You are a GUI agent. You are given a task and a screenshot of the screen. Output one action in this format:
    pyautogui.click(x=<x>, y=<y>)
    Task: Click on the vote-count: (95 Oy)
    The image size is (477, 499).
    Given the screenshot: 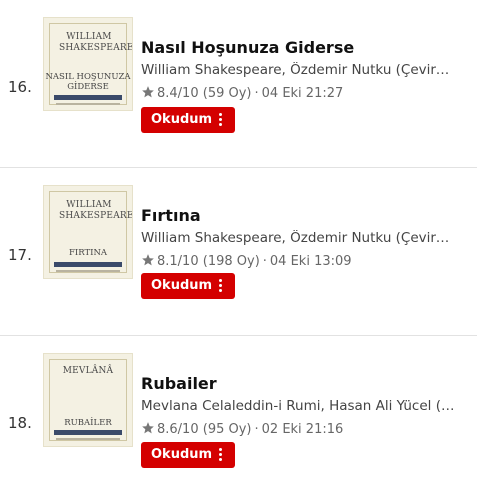 What is the action you would take?
    pyautogui.click(x=227, y=429)
    